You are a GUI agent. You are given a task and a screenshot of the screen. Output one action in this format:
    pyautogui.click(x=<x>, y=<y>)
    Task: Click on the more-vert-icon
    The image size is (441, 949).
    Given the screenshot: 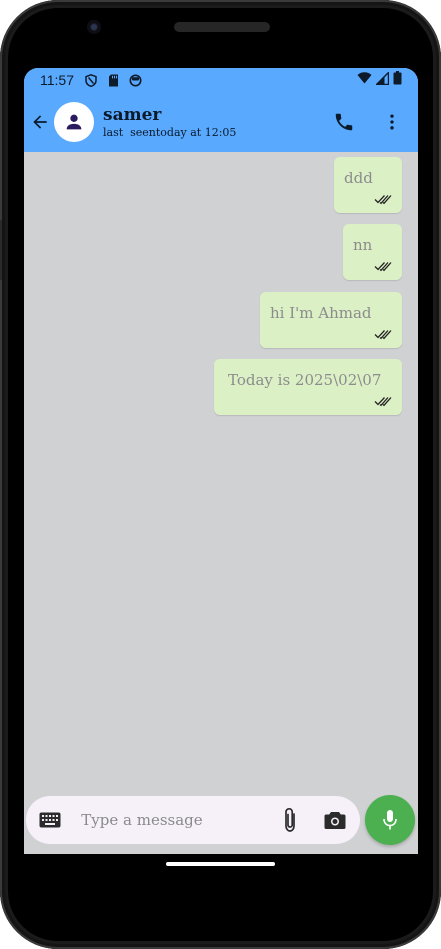 What is the action you would take?
    pyautogui.click(x=392, y=122)
    